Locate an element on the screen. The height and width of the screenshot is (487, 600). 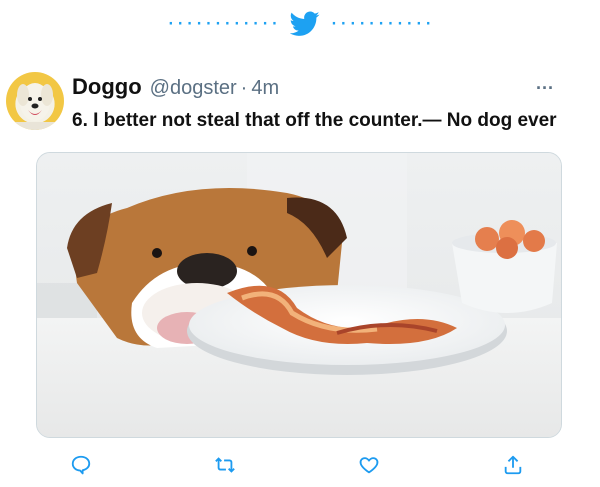
tweet-header: Doggo @dogster · 4m is located at coordinates (316, 89).